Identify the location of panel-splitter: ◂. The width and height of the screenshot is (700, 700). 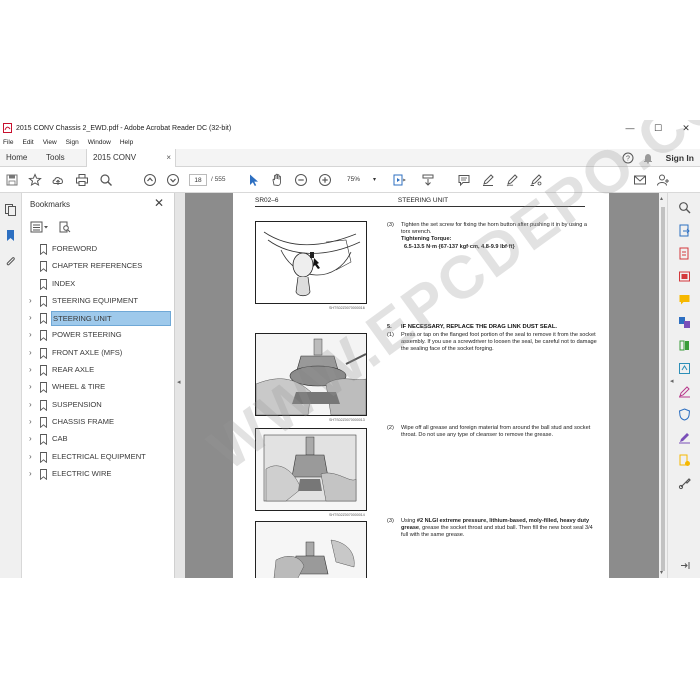
(180, 385).